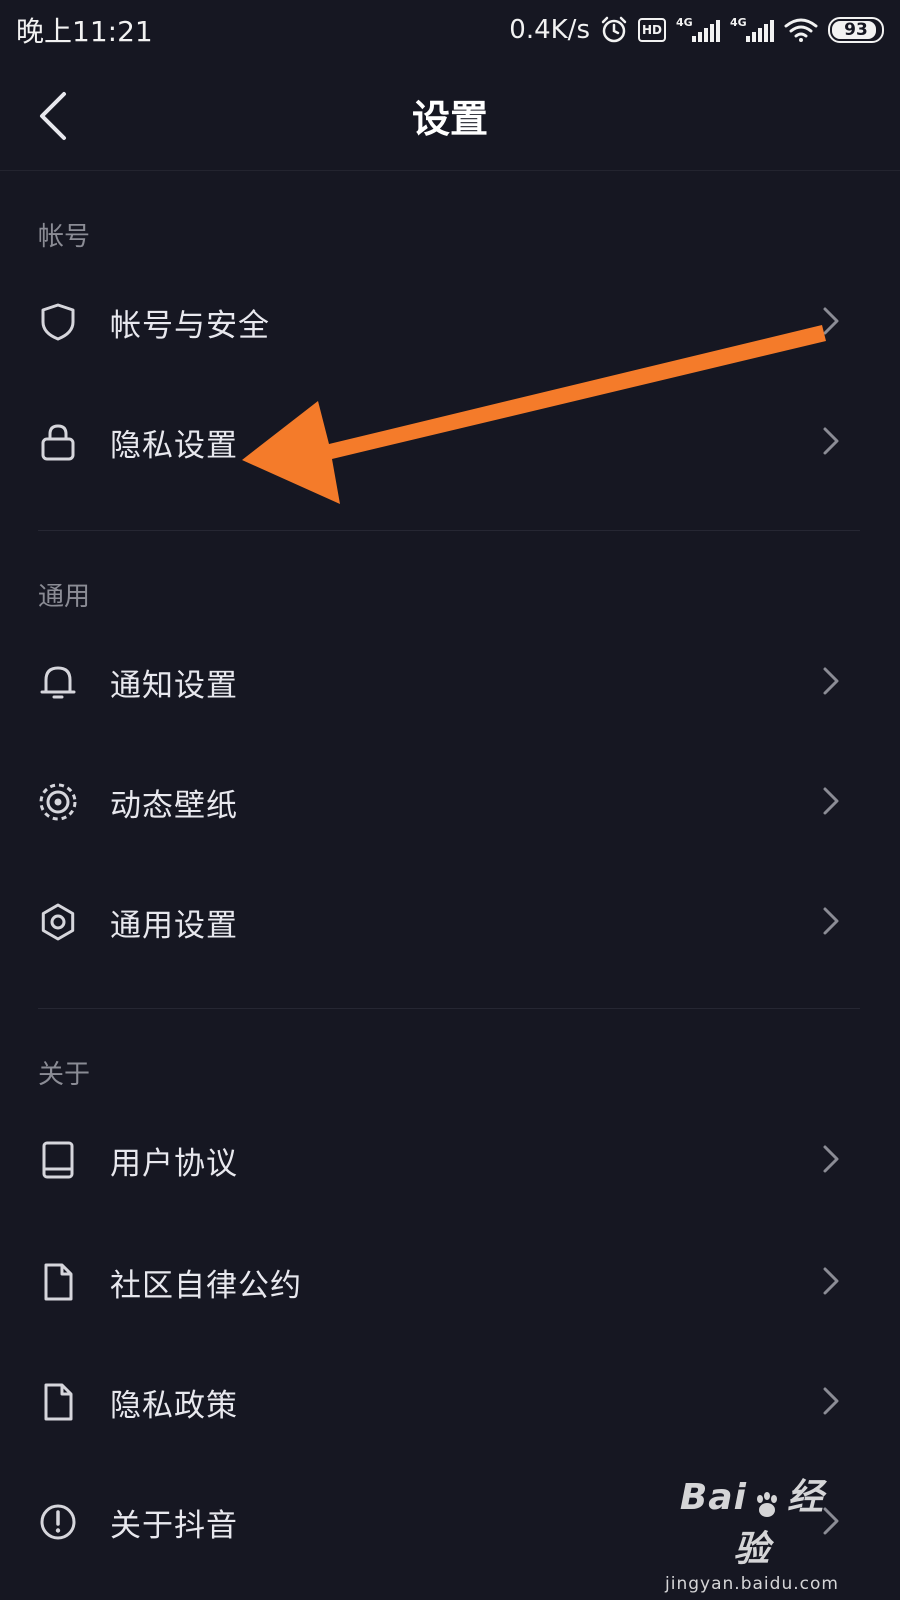 The image size is (900, 1600). What do you see at coordinates (84, 31) in the screenshot?
I see `status-time: 晚上11:21` at bounding box center [84, 31].